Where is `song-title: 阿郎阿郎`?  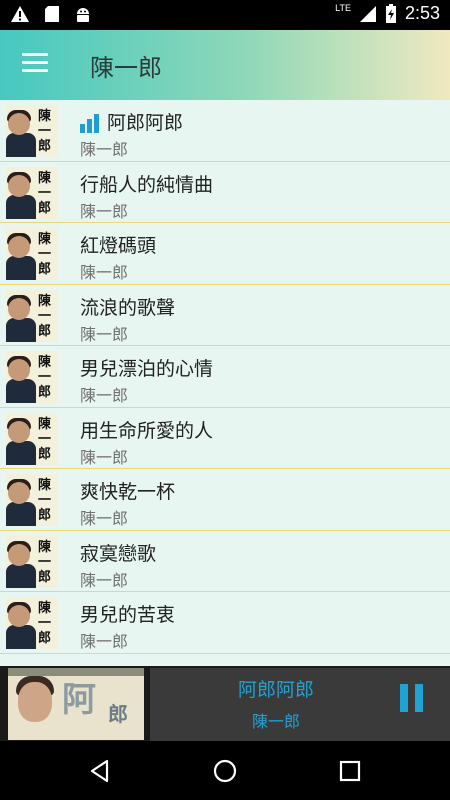
song-title: 阿郎阿郎 is located at coordinates (131, 121).